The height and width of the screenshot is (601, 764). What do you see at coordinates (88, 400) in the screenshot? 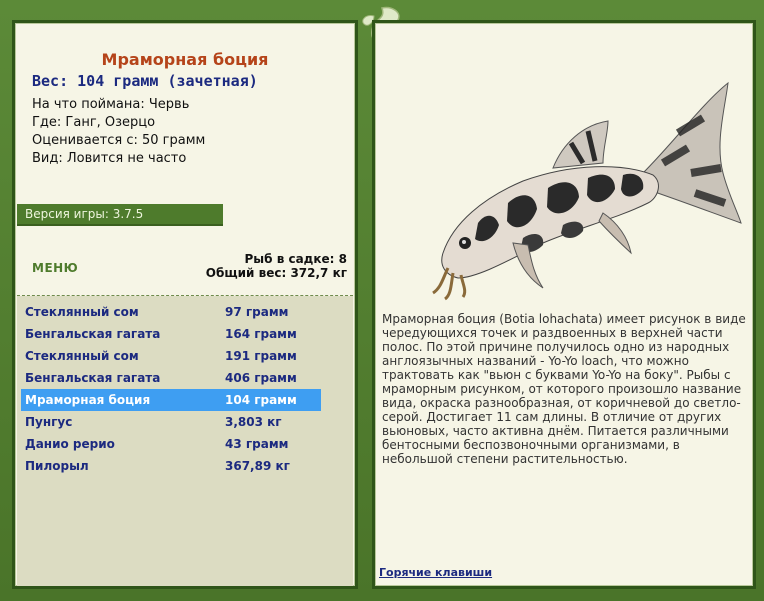
I see `catch-name: Мраморная боция` at bounding box center [88, 400].